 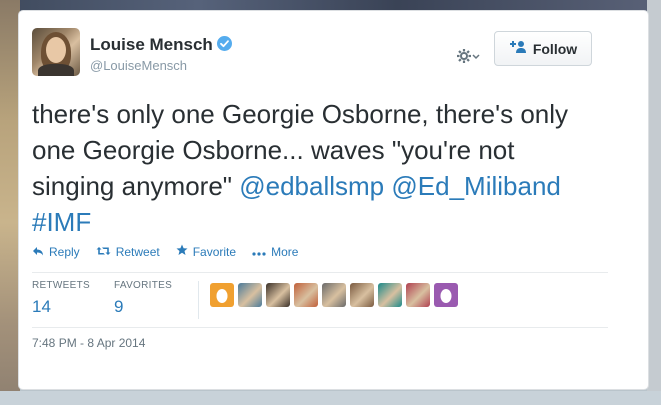 I want to click on user-name: Louise Mensch, so click(x=151, y=44).